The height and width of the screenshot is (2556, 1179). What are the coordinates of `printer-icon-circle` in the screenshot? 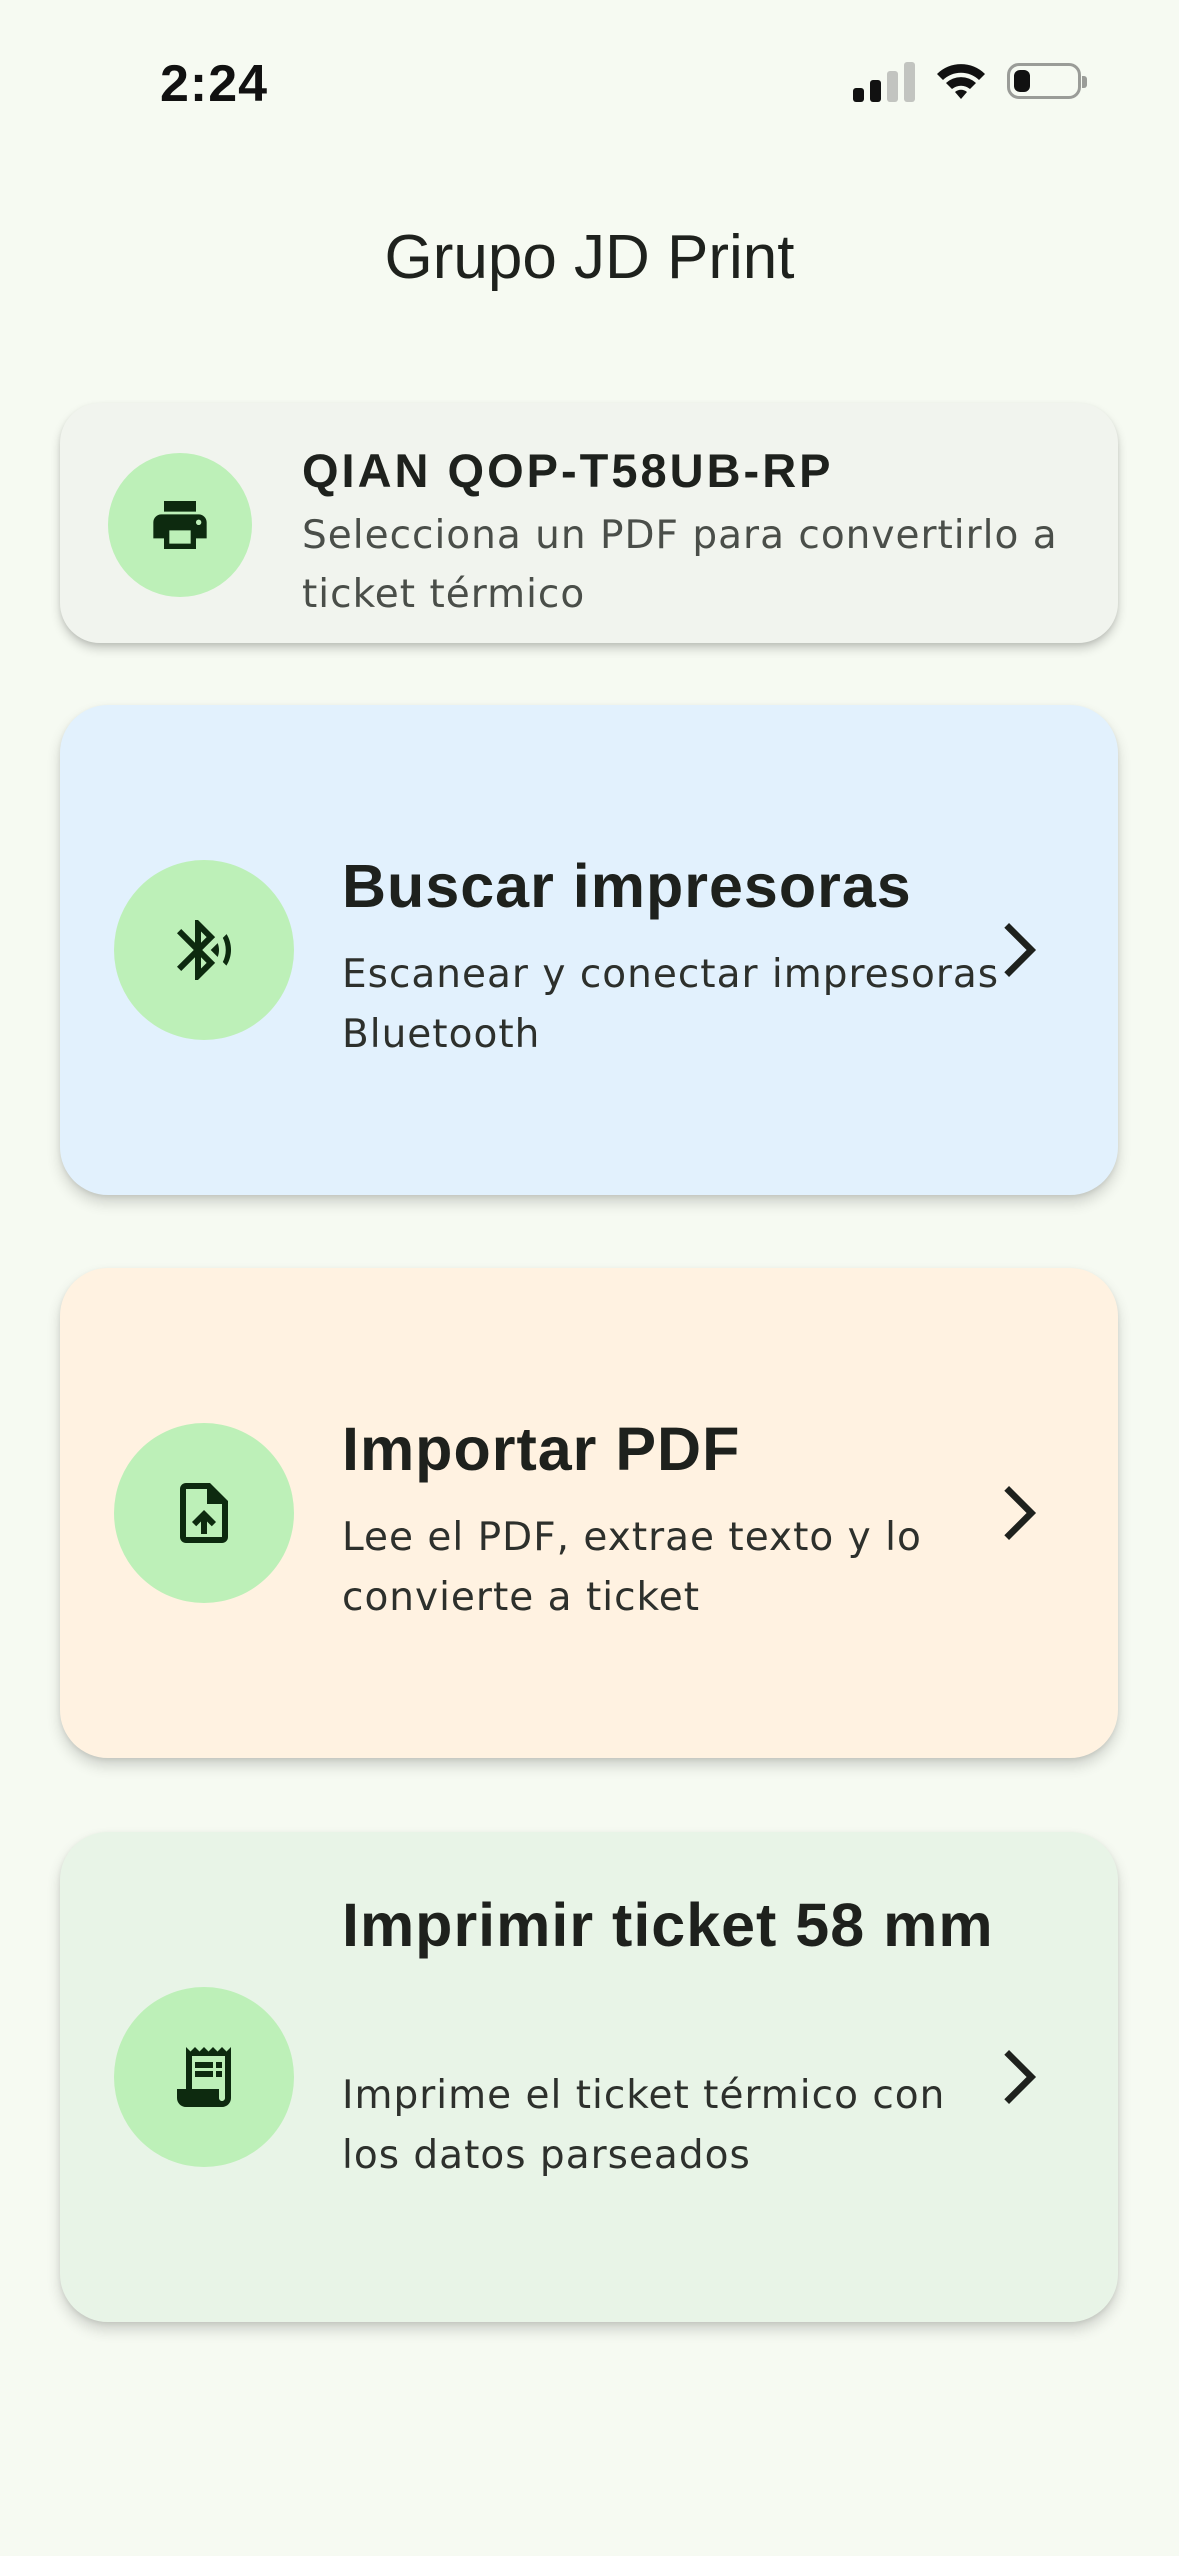 It's located at (180, 525).